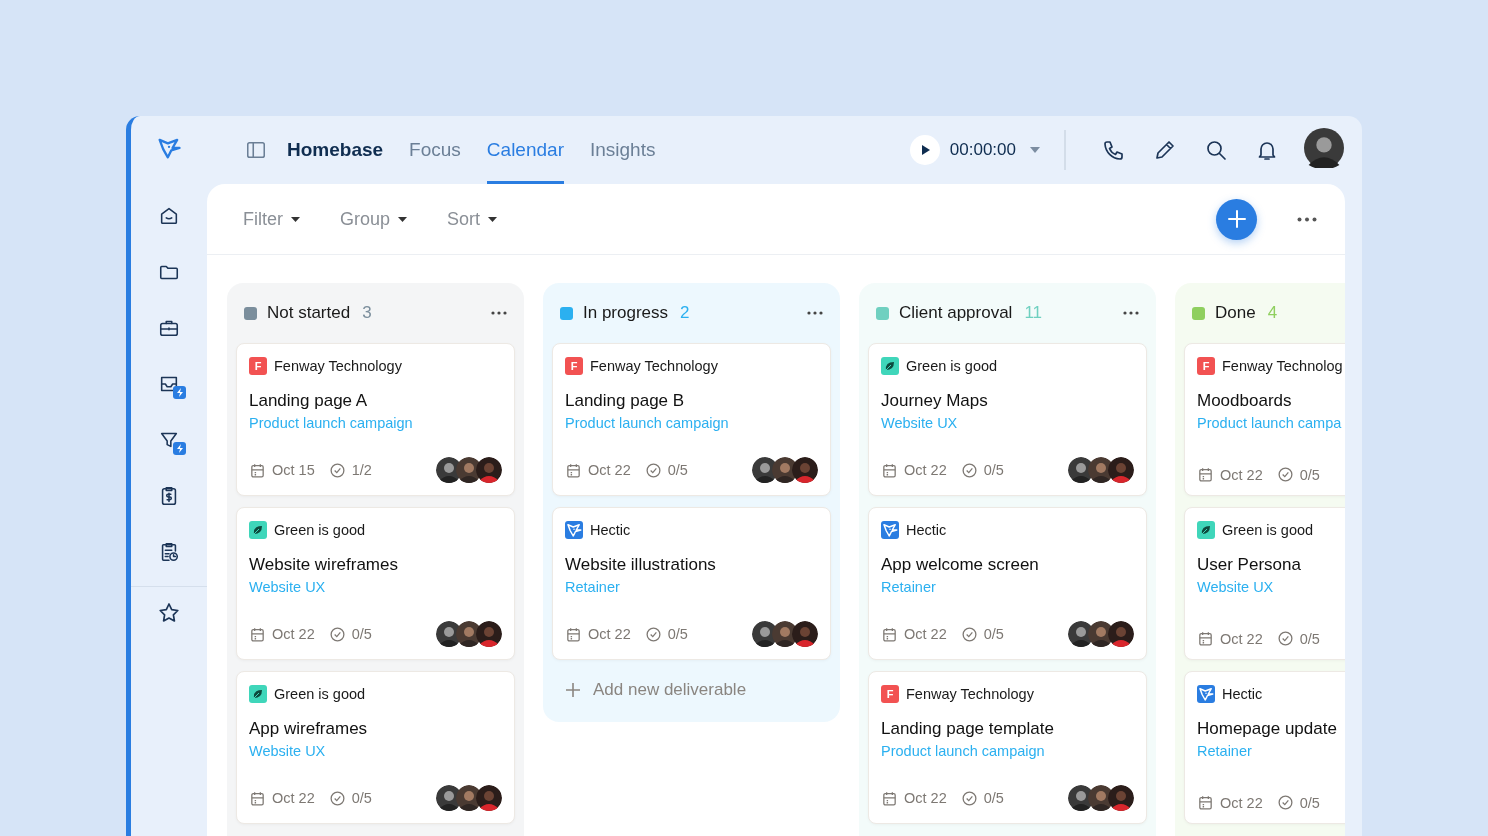  I want to click on task-title: Landing page B, so click(625, 401).